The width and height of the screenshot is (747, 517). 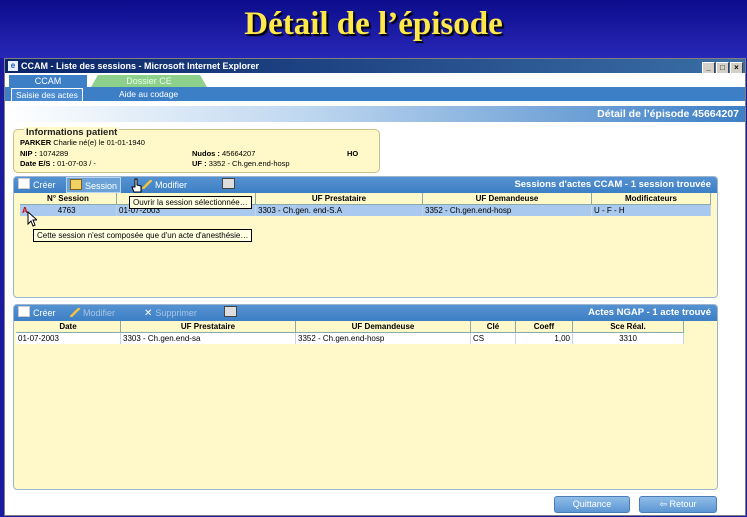 I want to click on episode-detail-bar: Détail de l’épisode 45664207, so click(x=375, y=114).